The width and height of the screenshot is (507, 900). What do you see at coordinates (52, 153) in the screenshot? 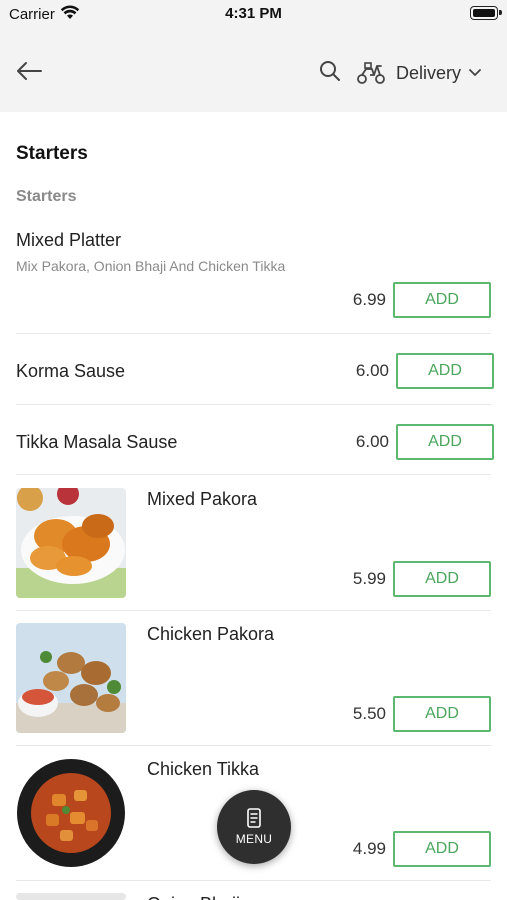
I see `section-title: Starters` at bounding box center [52, 153].